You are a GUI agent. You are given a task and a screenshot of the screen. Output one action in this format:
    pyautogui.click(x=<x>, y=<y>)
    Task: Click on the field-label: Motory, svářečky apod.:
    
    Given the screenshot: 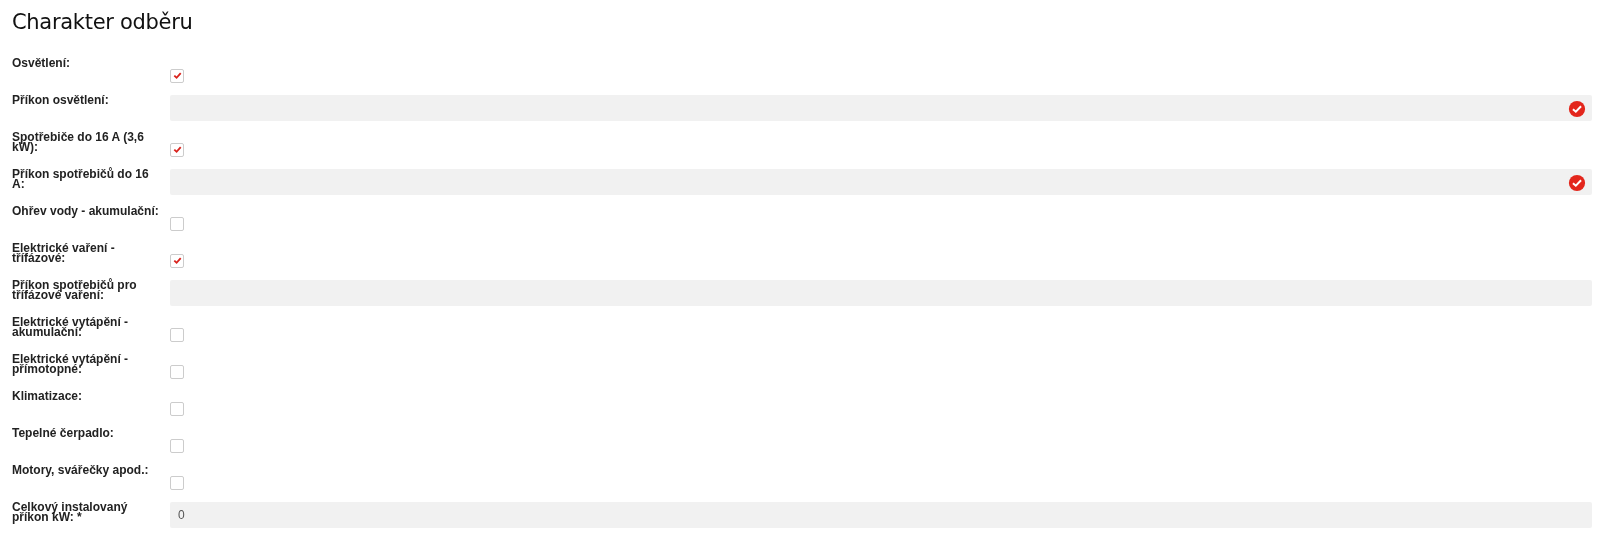 What is the action you would take?
    pyautogui.click(x=81, y=469)
    